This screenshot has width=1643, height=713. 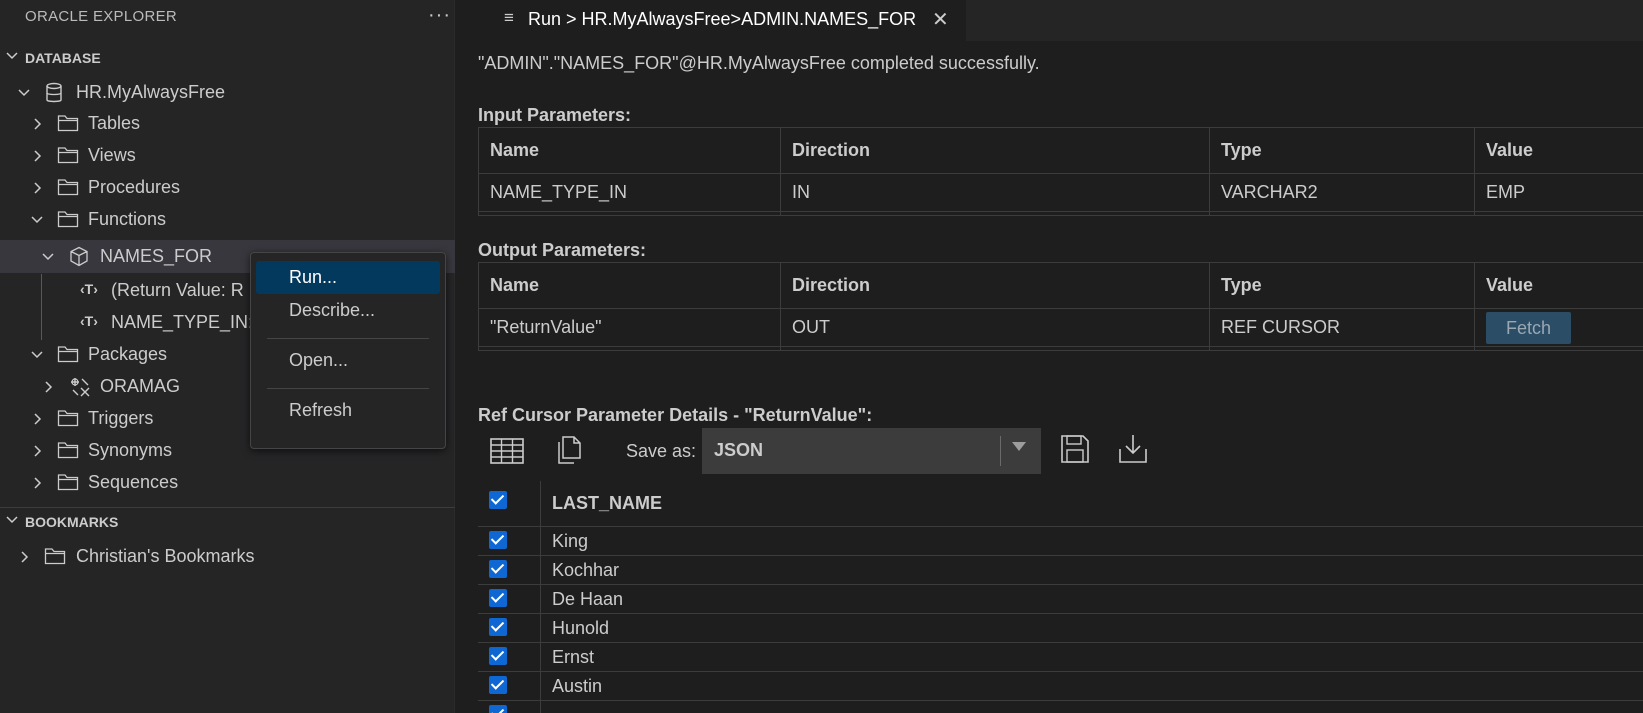 I want to click on param-name: NAME_TYPE_IN, so click(x=629, y=192).